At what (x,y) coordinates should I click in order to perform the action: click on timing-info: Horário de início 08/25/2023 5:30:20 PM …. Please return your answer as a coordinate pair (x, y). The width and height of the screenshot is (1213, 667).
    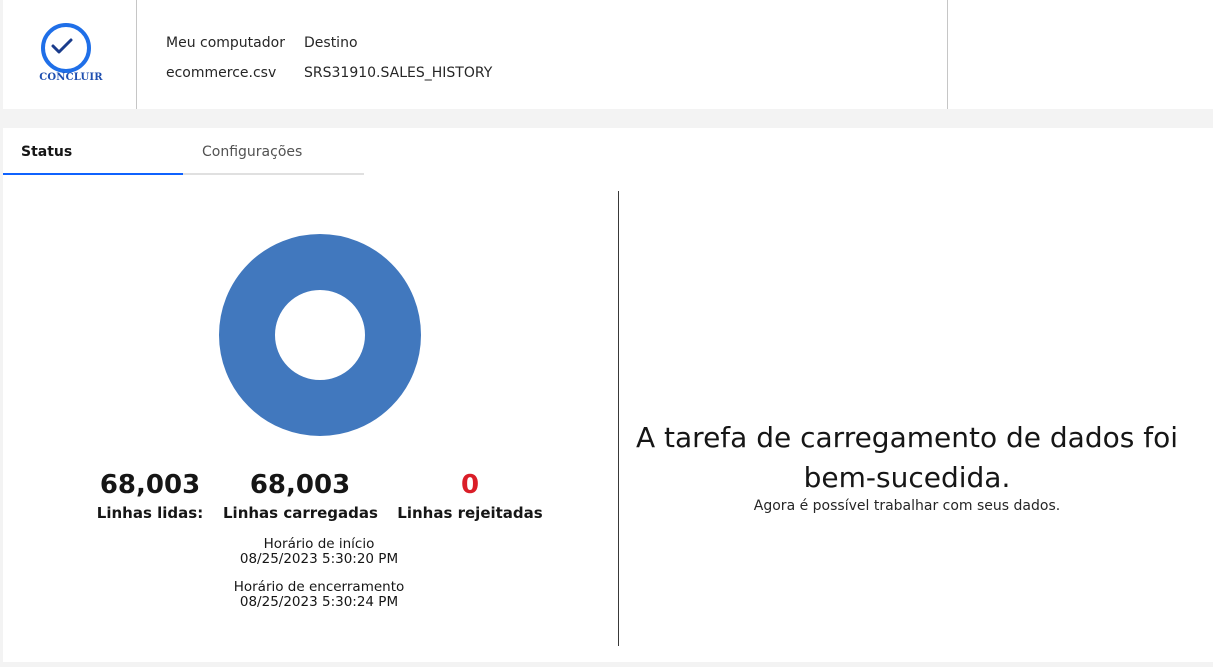
    Looking at the image, I should click on (319, 580).